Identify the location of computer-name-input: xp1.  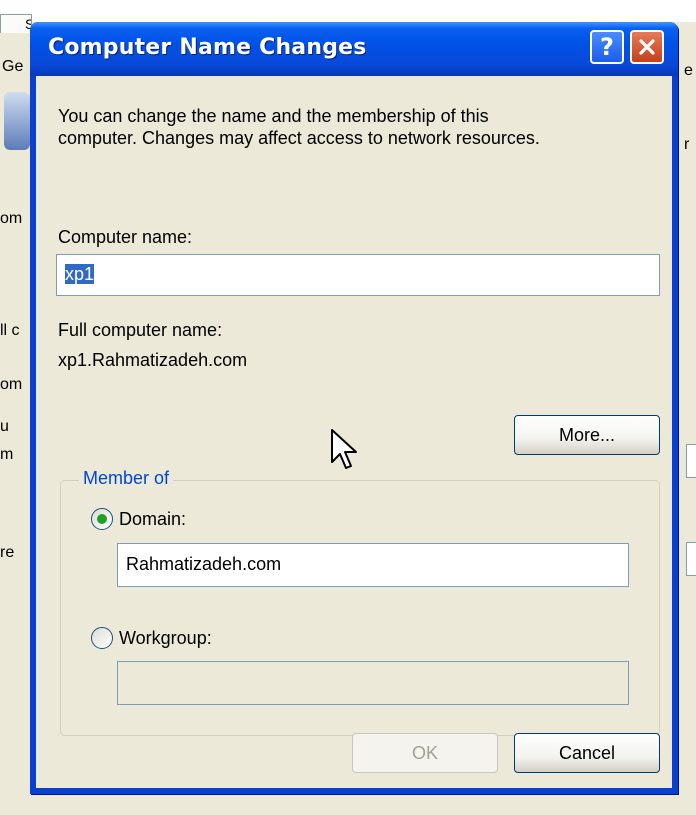
(358, 275).